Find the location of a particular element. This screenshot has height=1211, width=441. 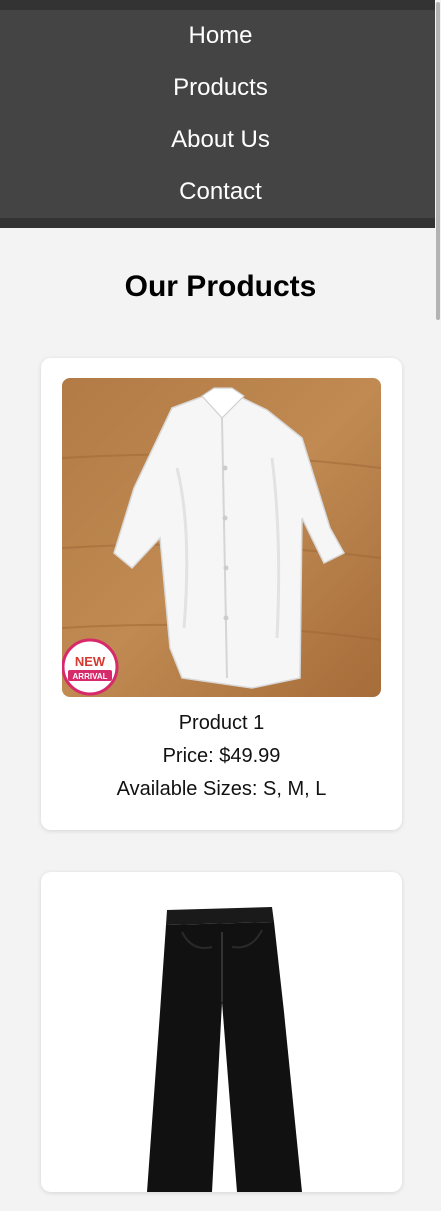

nav-link-products: Products is located at coordinates (220, 88).